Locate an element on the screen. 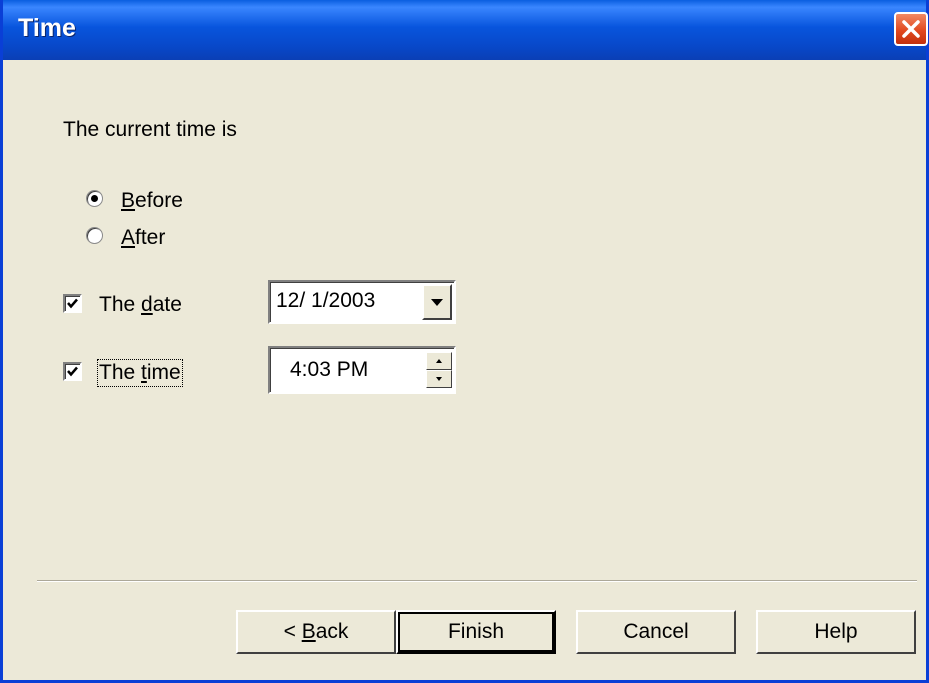 The width and height of the screenshot is (929, 683). close-button is located at coordinates (911, 29).